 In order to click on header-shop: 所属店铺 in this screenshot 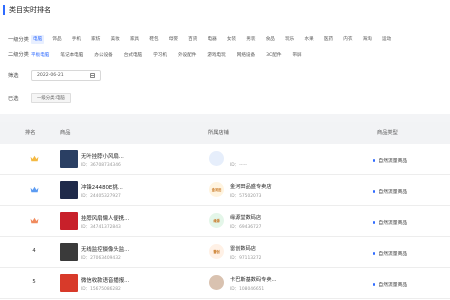, I will do `click(218, 133)`.